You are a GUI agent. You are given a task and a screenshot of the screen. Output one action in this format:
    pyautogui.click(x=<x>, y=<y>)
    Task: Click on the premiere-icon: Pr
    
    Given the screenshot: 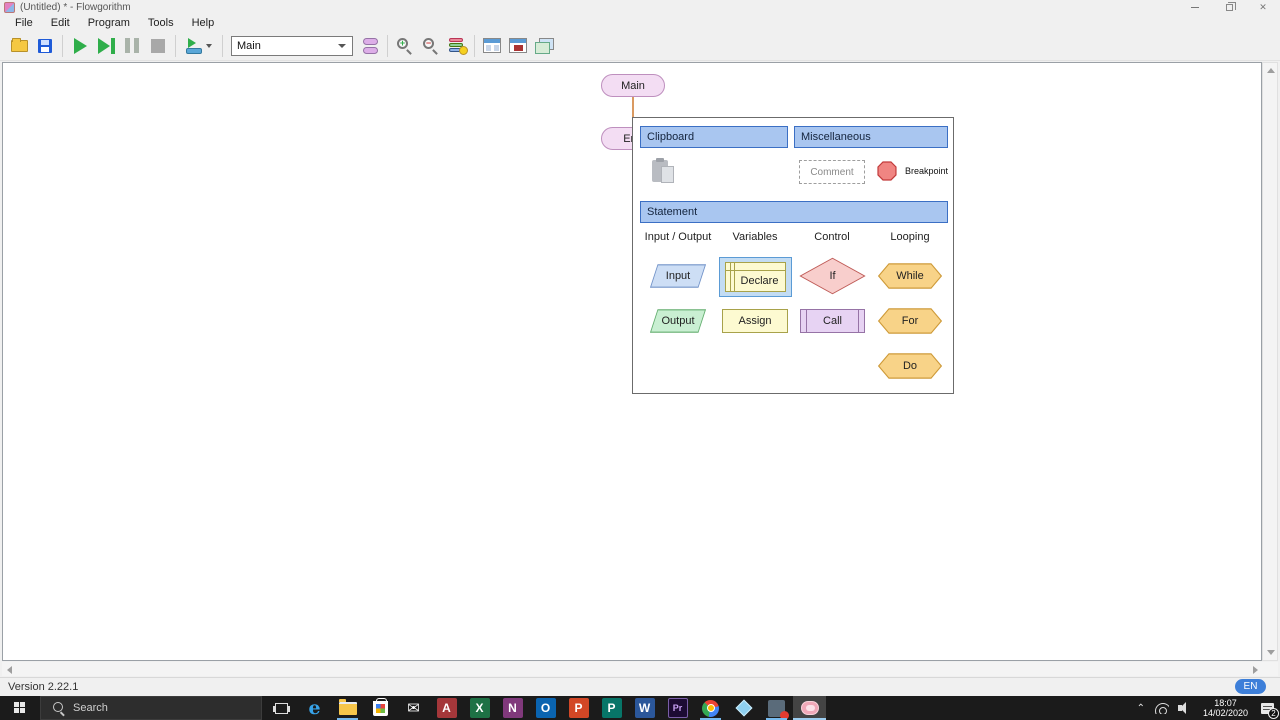 What is the action you would take?
    pyautogui.click(x=677, y=708)
    